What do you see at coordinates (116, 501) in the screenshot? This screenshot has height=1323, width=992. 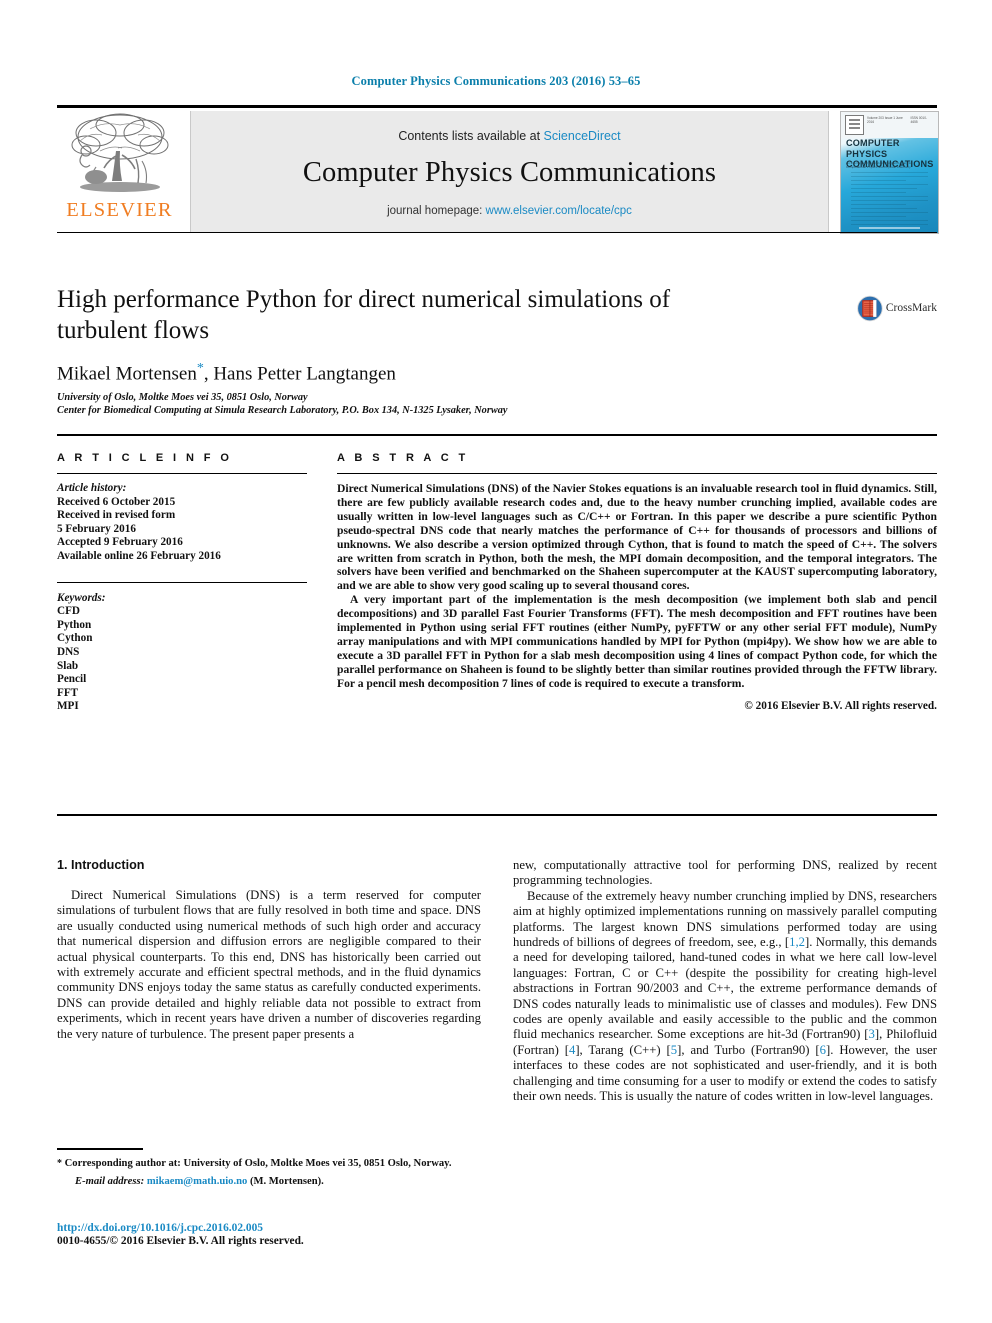 I see `history-item: Received 6 October 2015` at bounding box center [116, 501].